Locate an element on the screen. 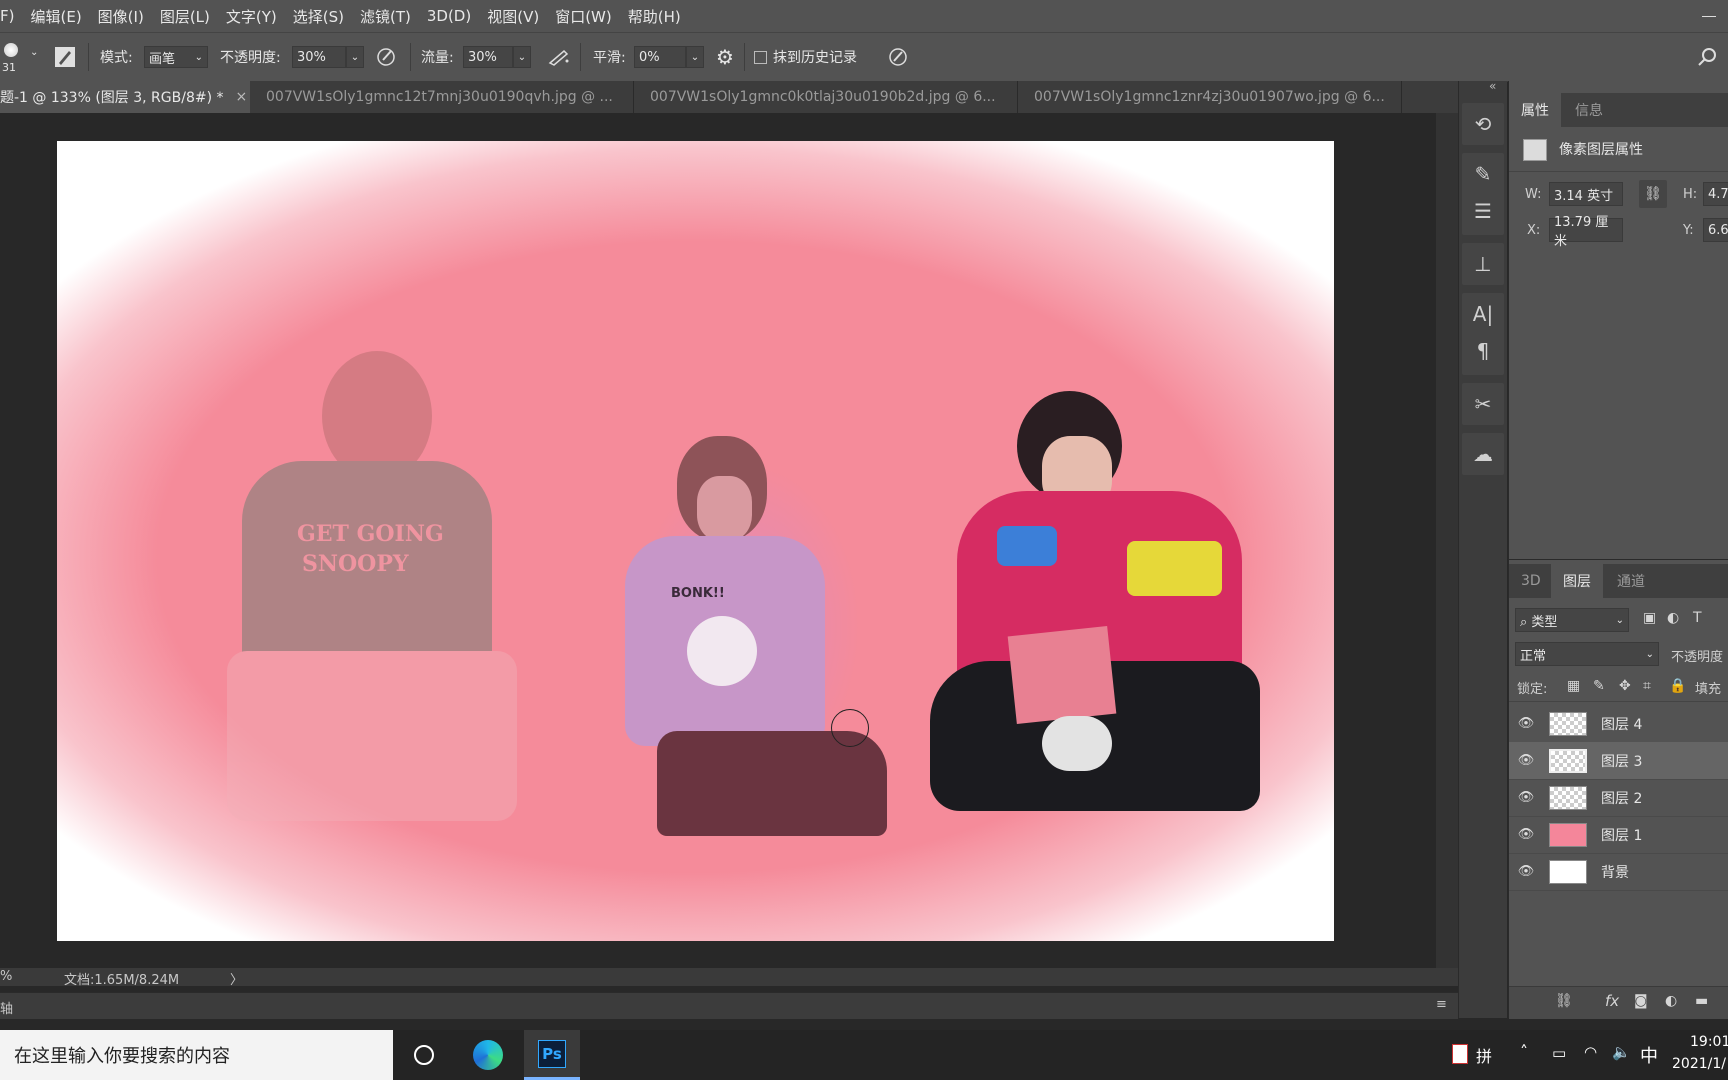  brush-panel-button: ✎ is located at coordinates (1483, 174).